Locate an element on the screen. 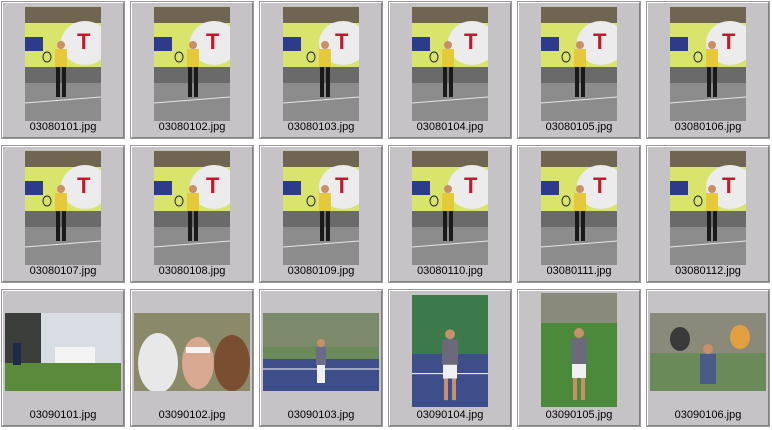 This screenshot has height=430, width=772. thumbnail-tile: T 03080101.jpg is located at coordinates (63, 70).